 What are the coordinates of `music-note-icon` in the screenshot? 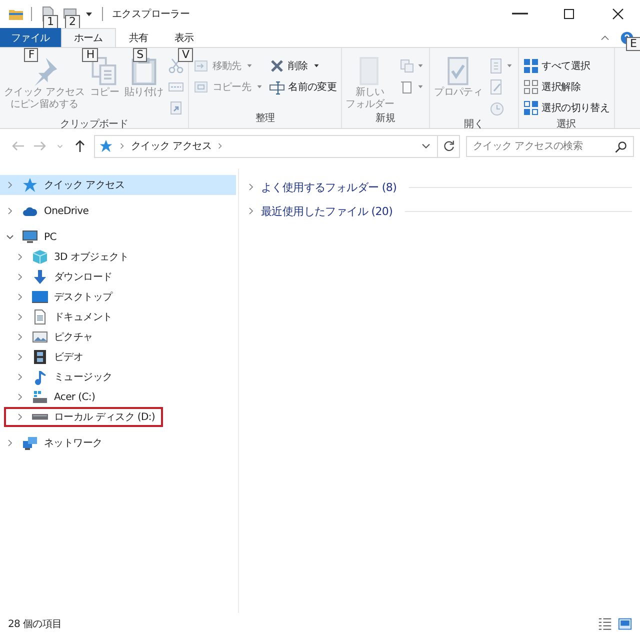 It's located at (40, 377).